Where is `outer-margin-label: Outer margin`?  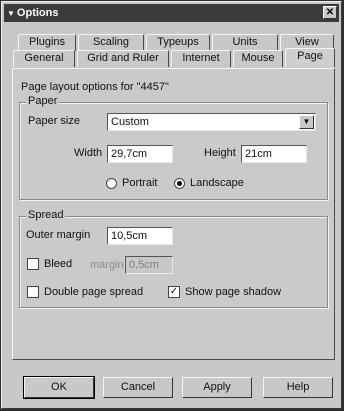
outer-margin-label: Outer margin is located at coordinates (58, 235).